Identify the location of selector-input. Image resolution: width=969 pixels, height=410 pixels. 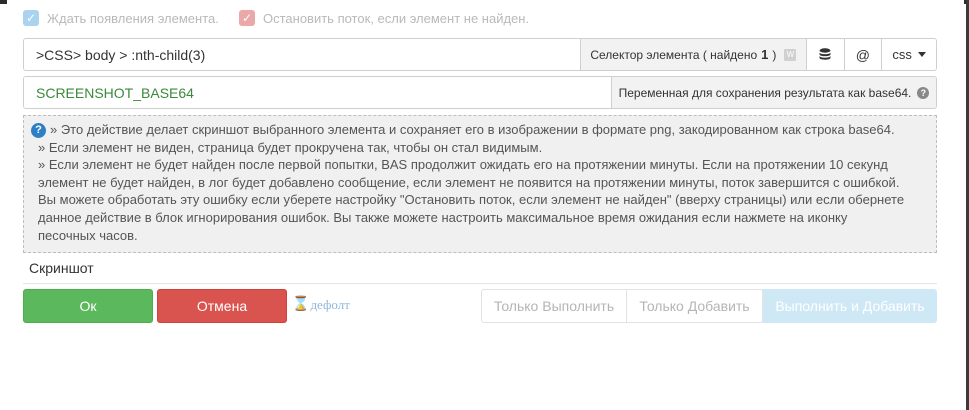
(302, 54).